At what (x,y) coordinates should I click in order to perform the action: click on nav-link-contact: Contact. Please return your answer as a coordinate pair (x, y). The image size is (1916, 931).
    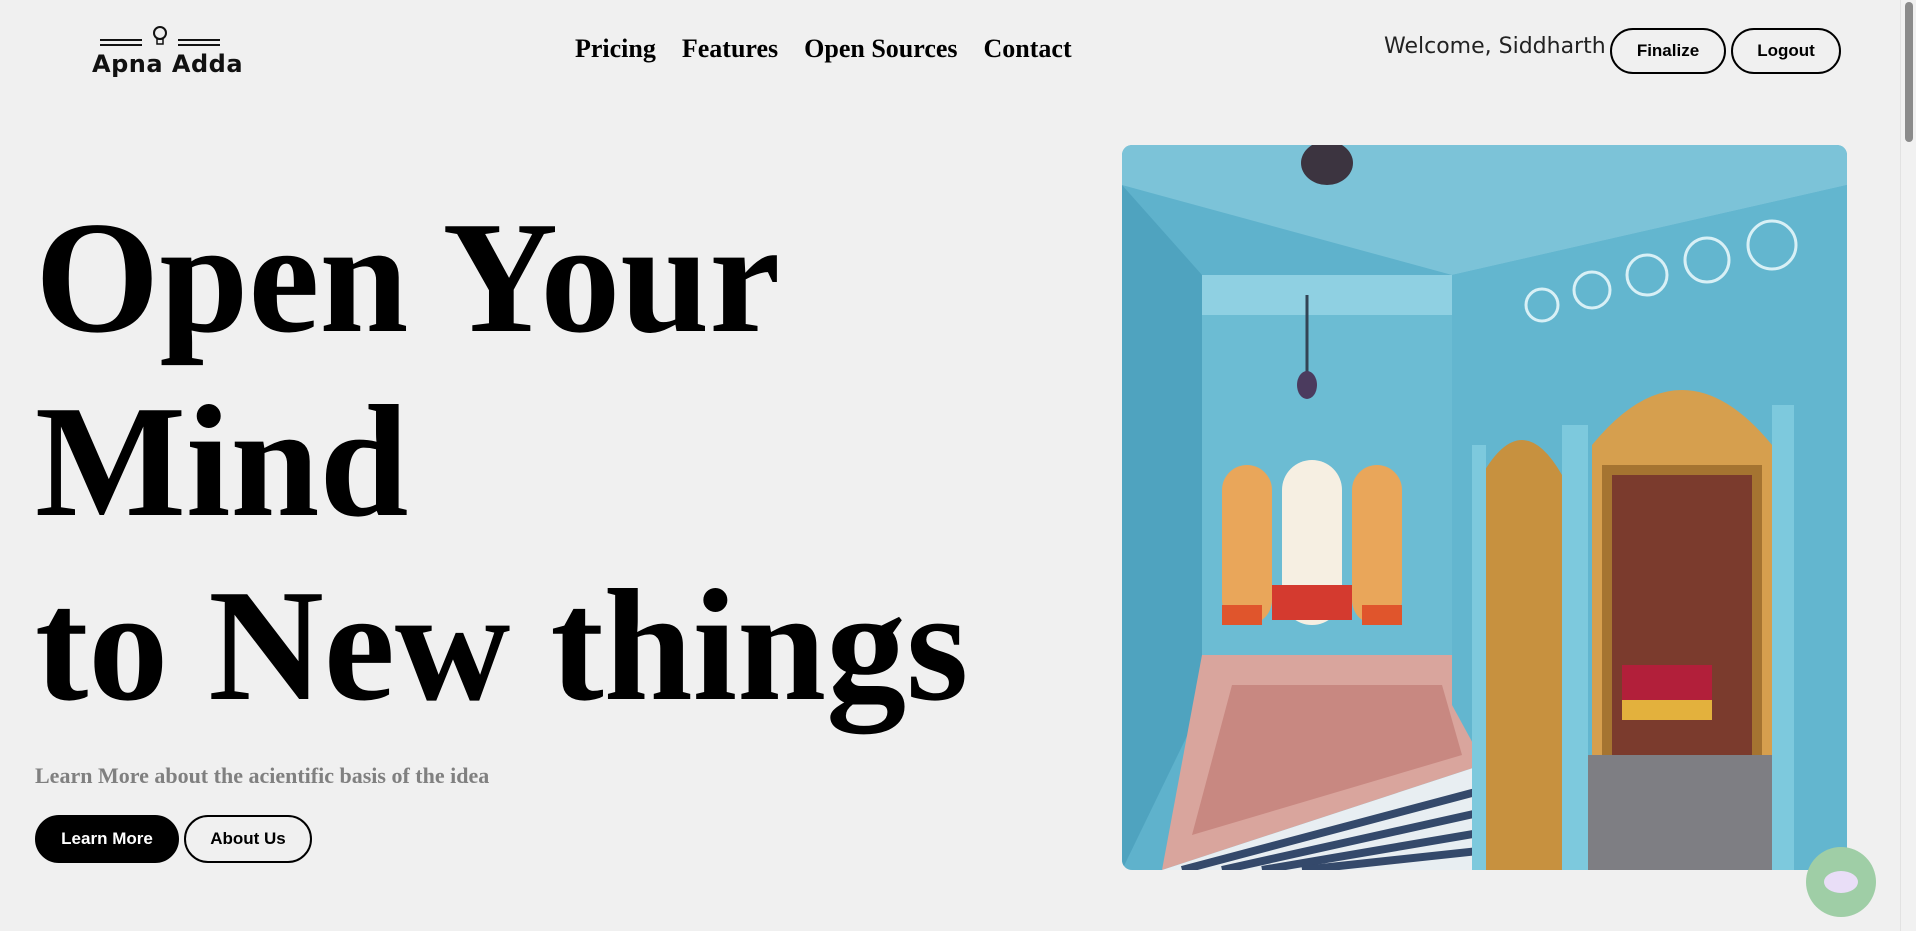
    Looking at the image, I should click on (1028, 49).